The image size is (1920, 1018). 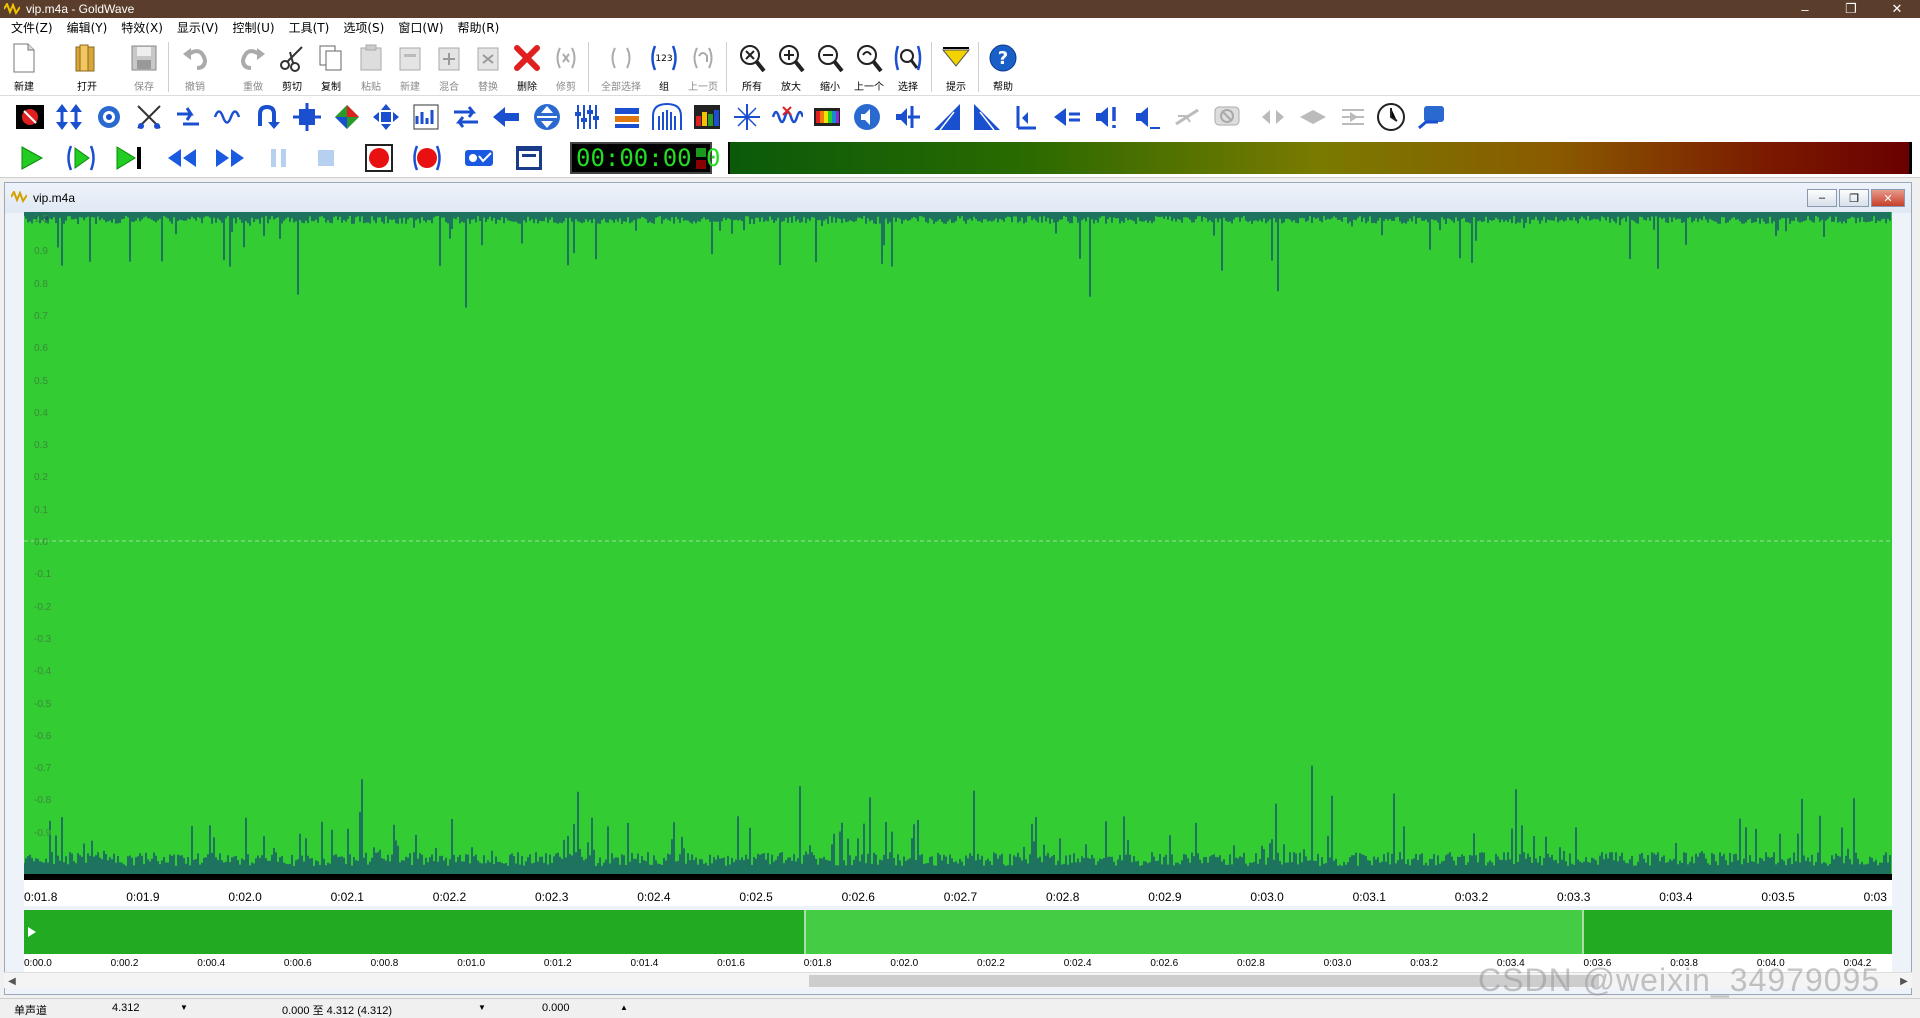 I want to click on stretch-disabled-icon, so click(x=1313, y=117).